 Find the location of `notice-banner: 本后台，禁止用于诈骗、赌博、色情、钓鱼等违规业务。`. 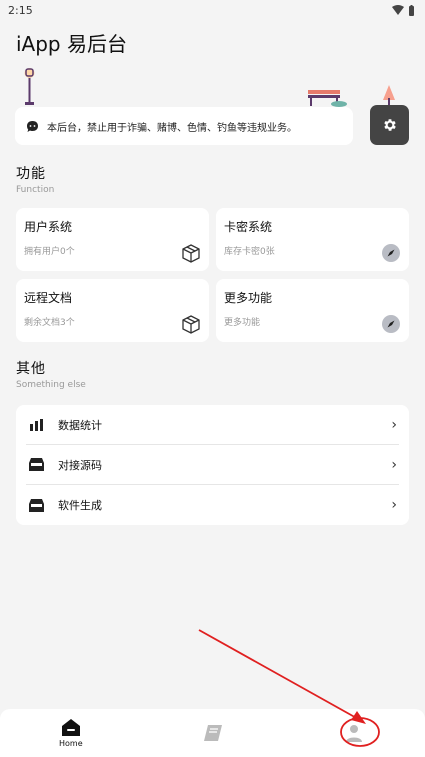

notice-banner: 本后台，禁止用于诈骗、赌博、色情、钓鱼等违规业务。 is located at coordinates (184, 126).